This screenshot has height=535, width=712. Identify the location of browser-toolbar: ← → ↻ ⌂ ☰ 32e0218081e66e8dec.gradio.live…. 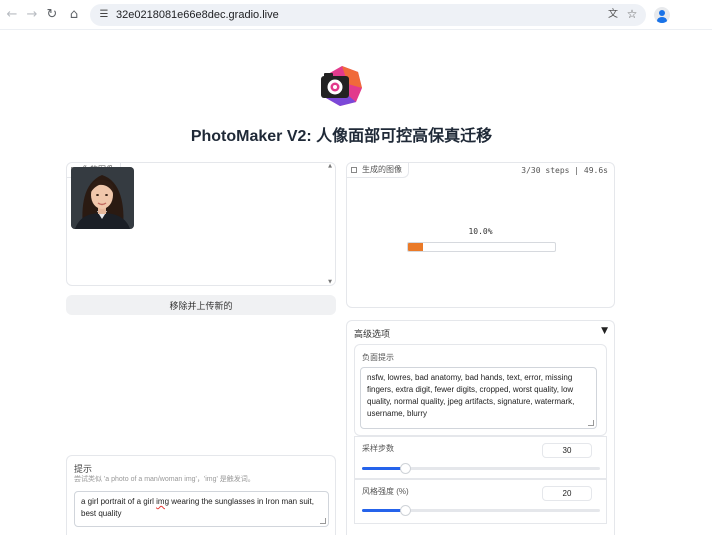
(356, 15).